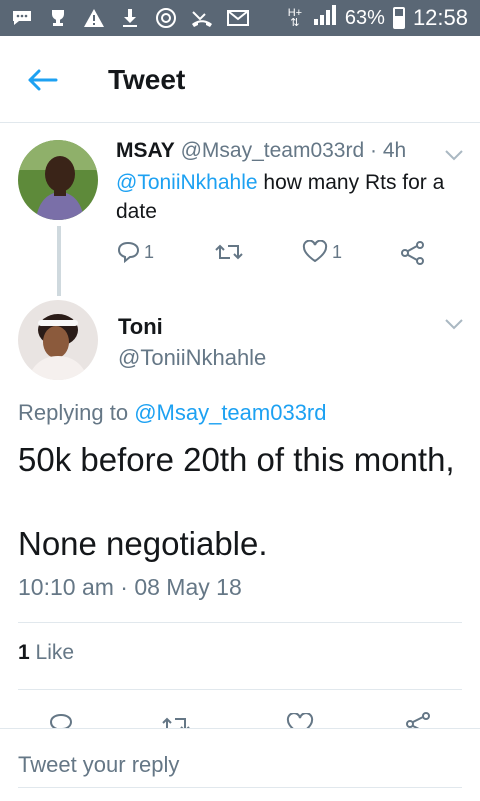 The image size is (480, 801). What do you see at coordinates (300, 720) in the screenshot?
I see `main-heart-icon` at bounding box center [300, 720].